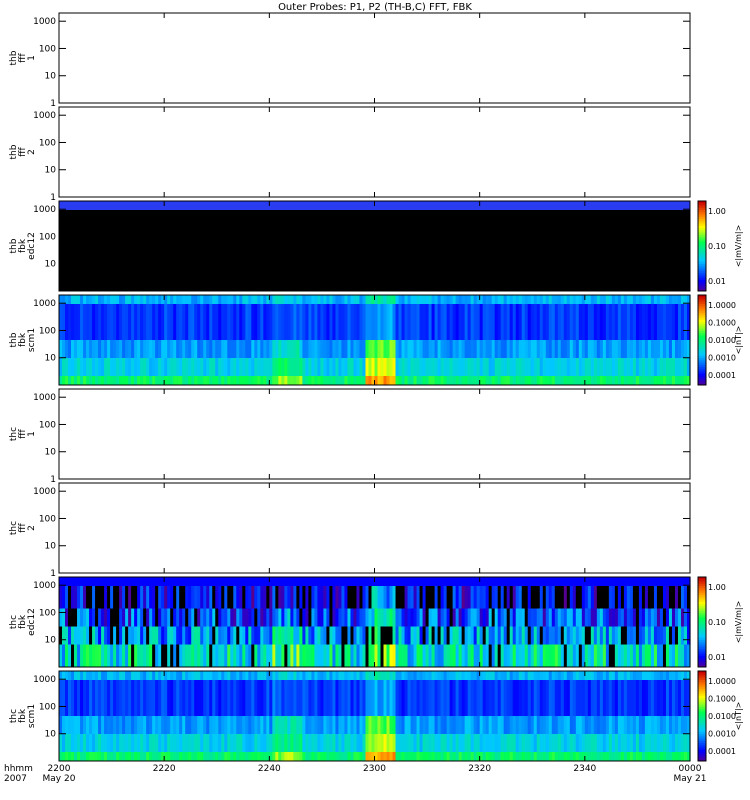 The width and height of the screenshot is (750, 800). What do you see at coordinates (18, 769) in the screenshot?
I see `time-axis-corner-label: hhmm` at bounding box center [18, 769].